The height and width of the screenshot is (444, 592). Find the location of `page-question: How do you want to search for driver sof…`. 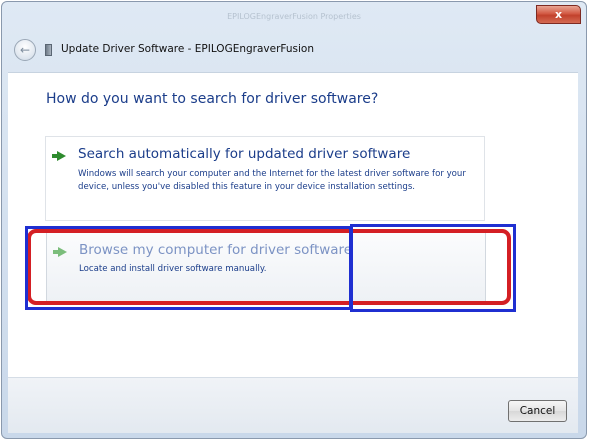

page-question: How do you want to search for driver sof… is located at coordinates (212, 99).